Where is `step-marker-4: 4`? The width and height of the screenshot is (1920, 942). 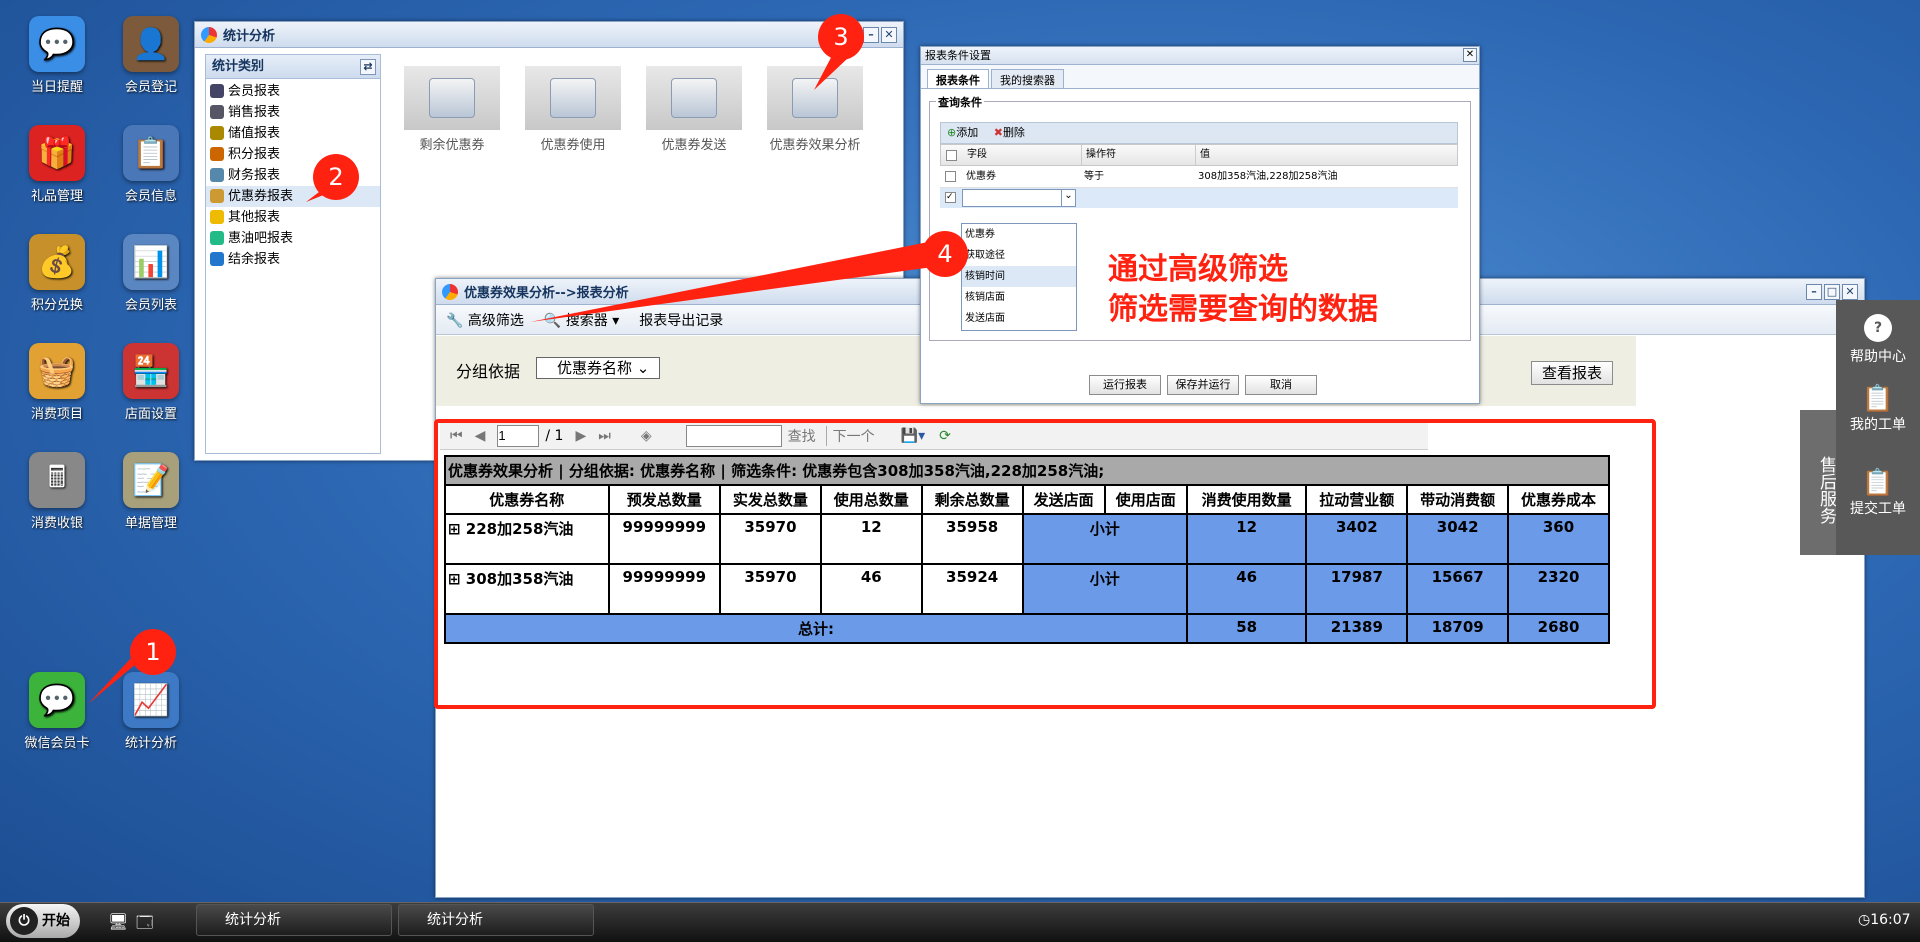
step-marker-4: 4 is located at coordinates (945, 254).